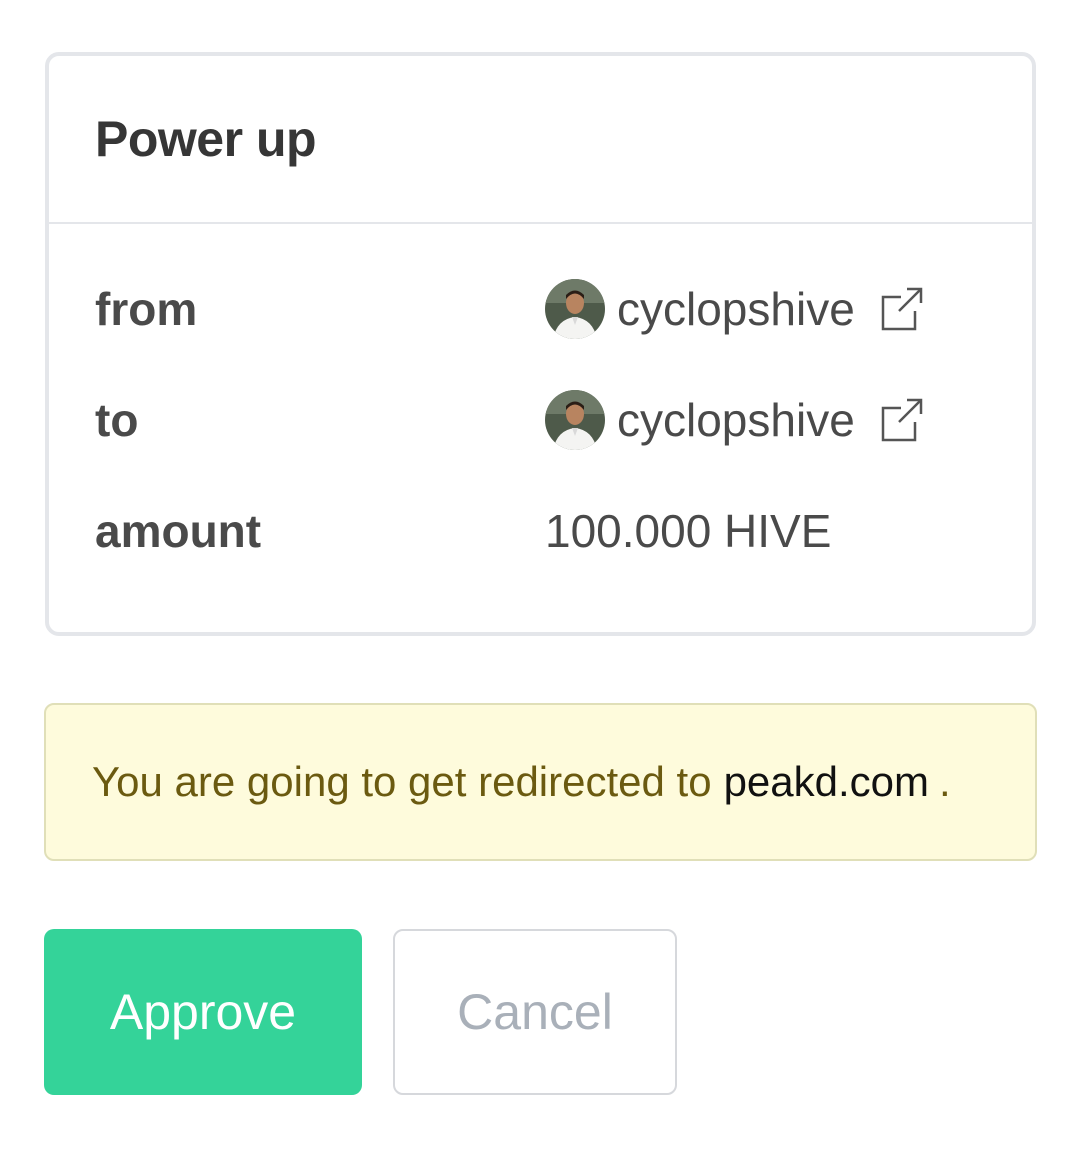  I want to click on cancel-button: Cancel, so click(535, 1012).